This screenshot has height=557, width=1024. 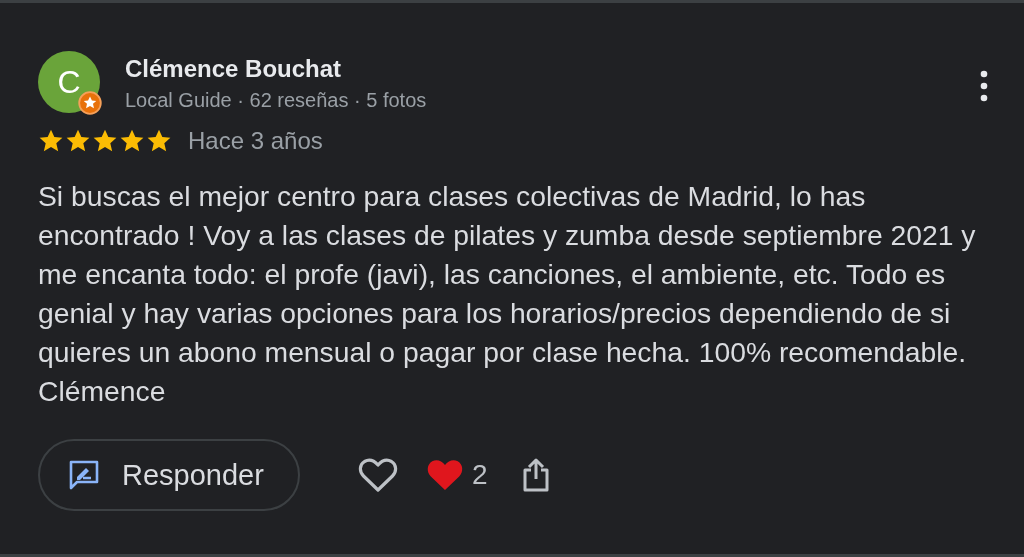 I want to click on review-date: Hace 3 años, so click(x=255, y=141).